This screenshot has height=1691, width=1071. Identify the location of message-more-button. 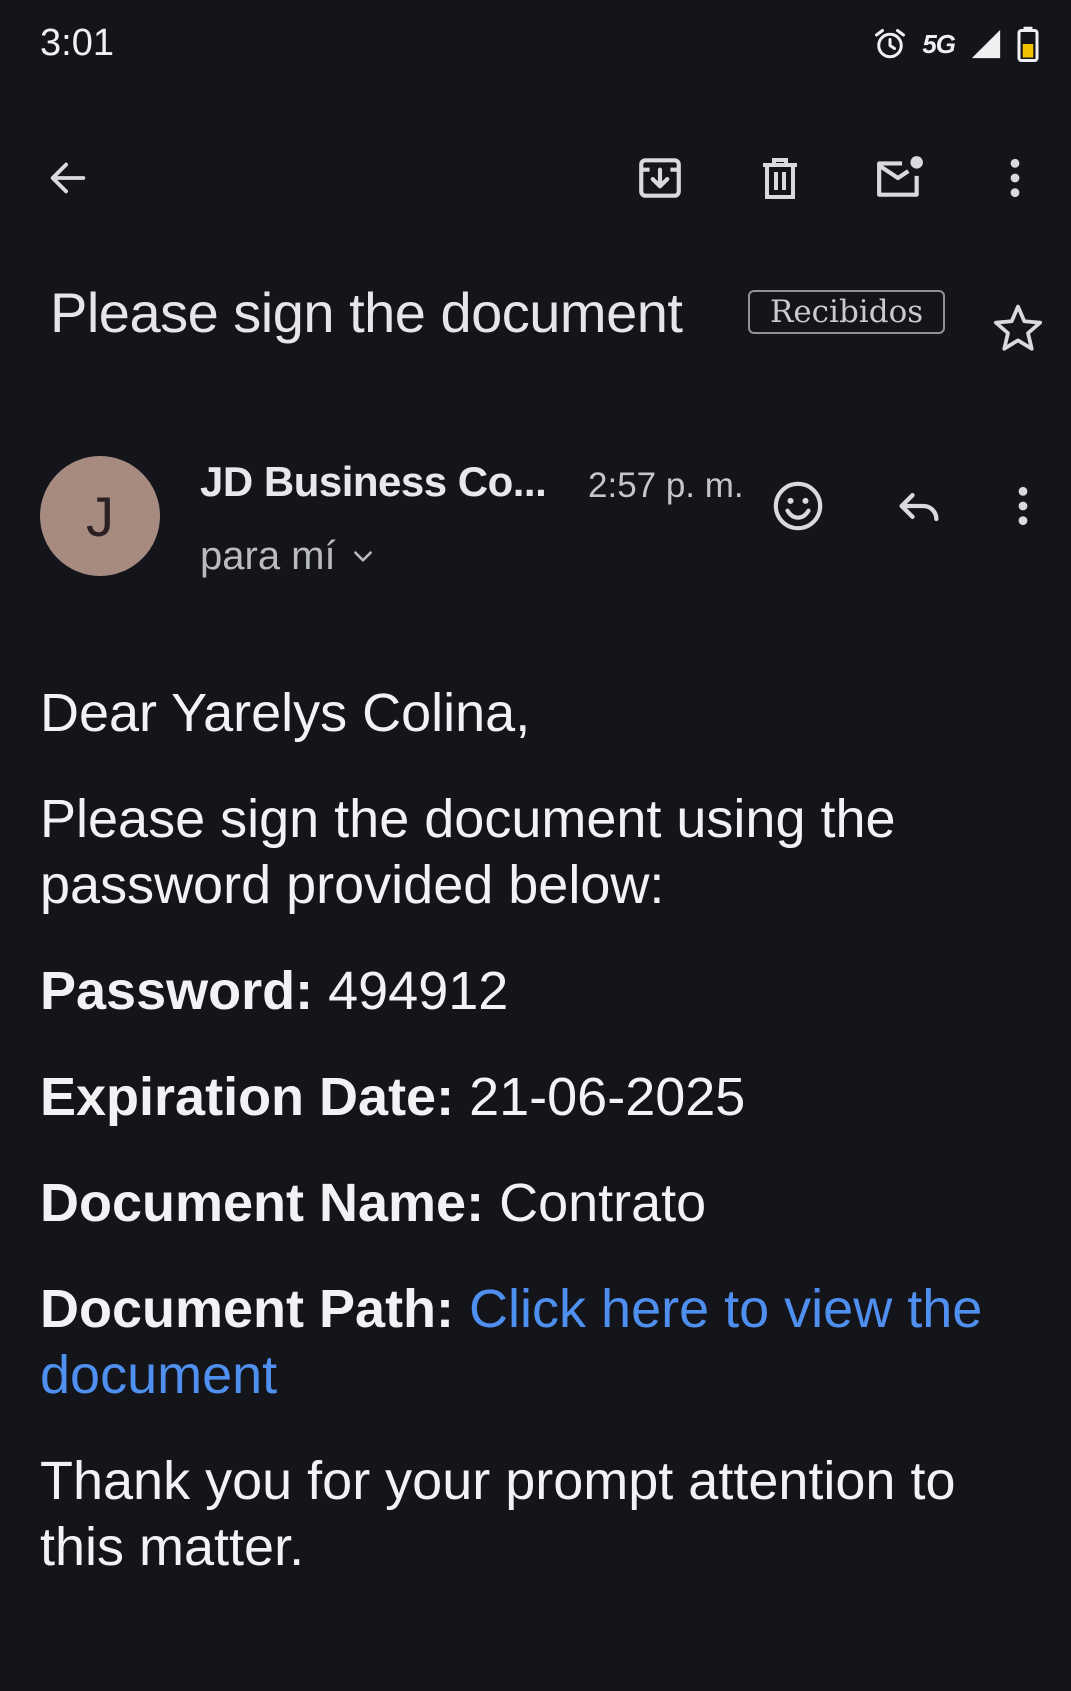
(1023, 508).